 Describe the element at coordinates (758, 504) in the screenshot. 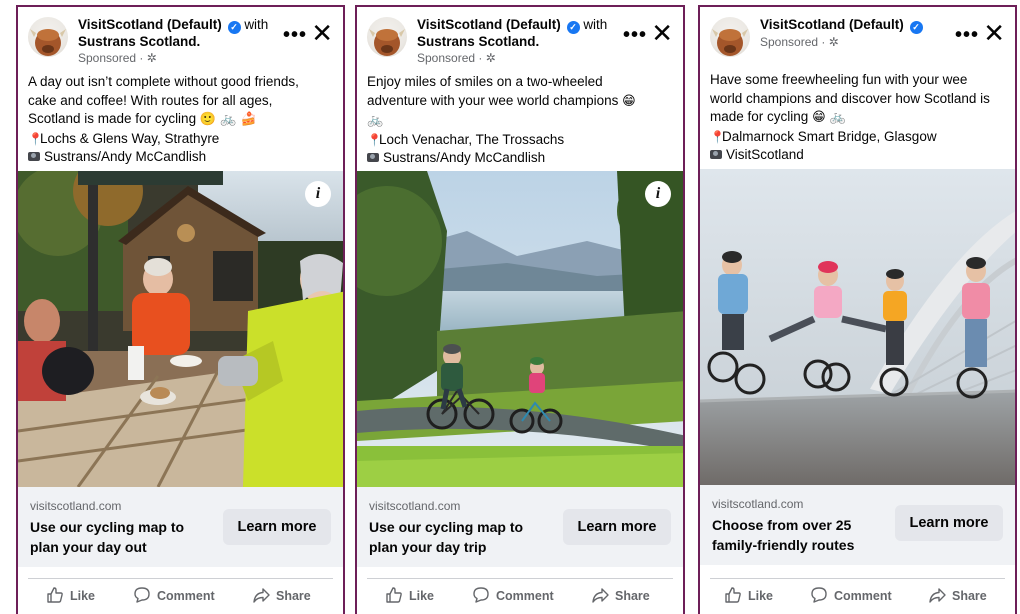

I see `link-domain: visitscotland.com` at that location.